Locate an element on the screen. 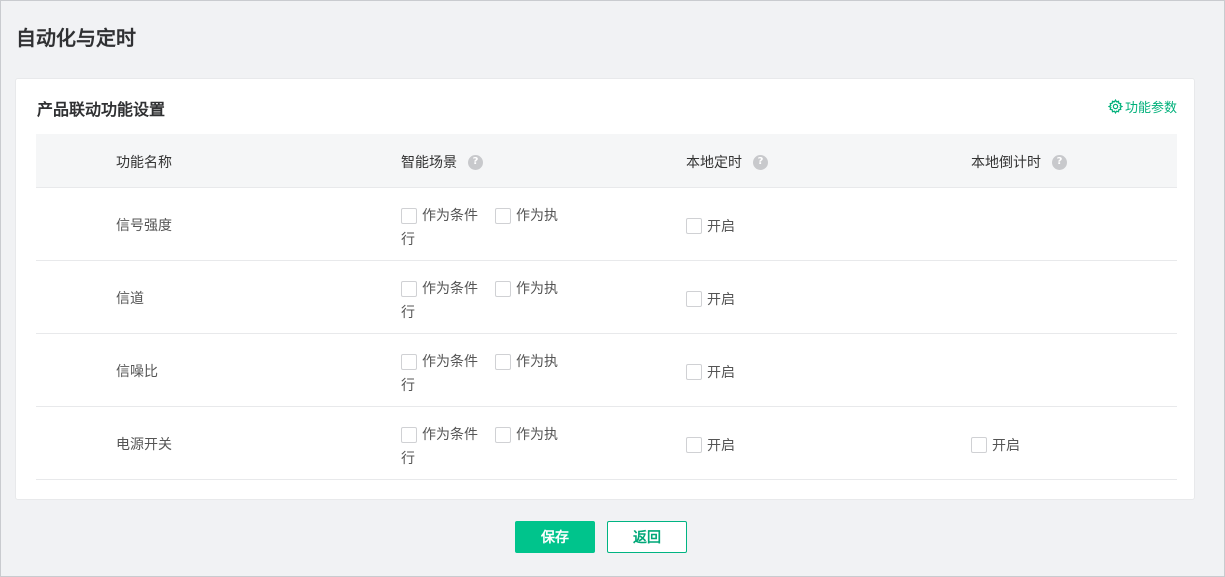 The width and height of the screenshot is (1225, 577). table-row: 信号强度 作为条件 作为执行 开启 is located at coordinates (606, 224).